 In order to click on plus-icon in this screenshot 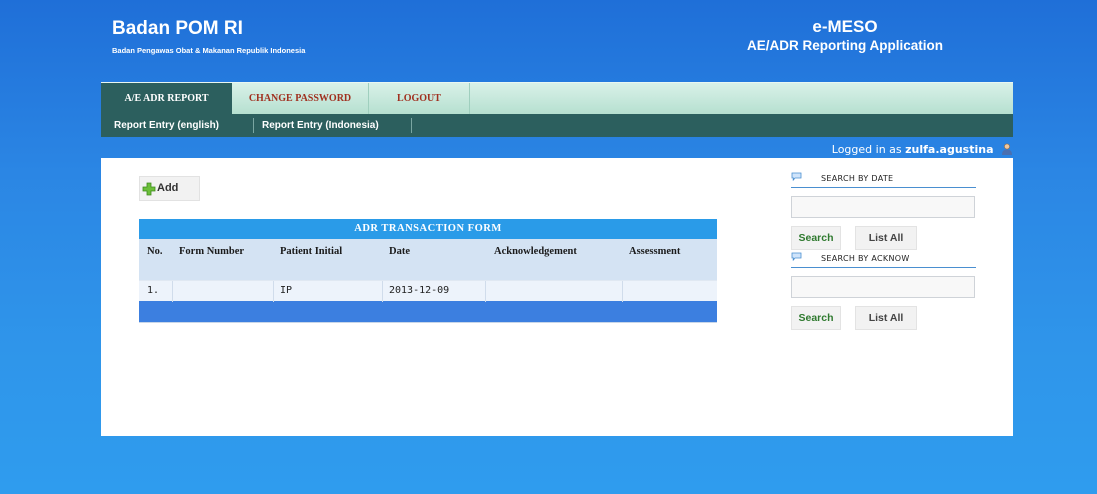, I will do `click(149, 189)`.